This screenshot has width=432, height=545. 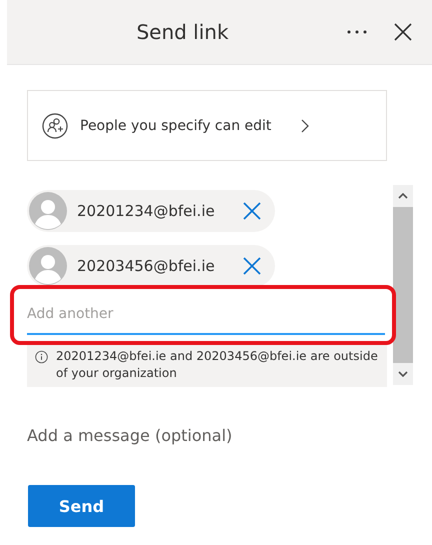 I want to click on scroll-up-icon, so click(x=403, y=196).